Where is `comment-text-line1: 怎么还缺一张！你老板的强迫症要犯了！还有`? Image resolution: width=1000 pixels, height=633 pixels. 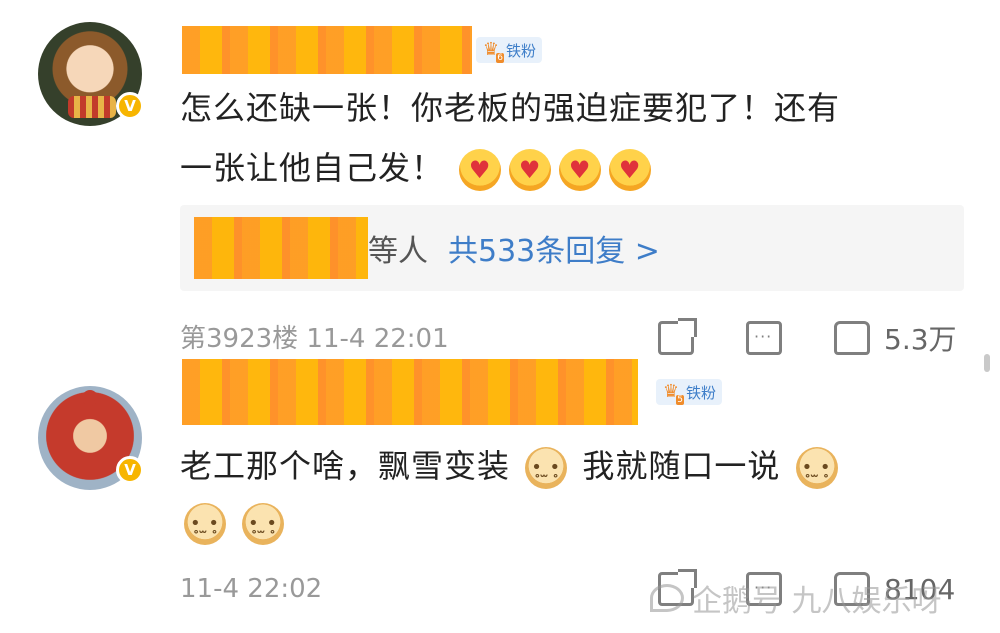 comment-text-line1: 怎么还缺一张！你老板的强迫症要犯了！还有 is located at coordinates (510, 108).